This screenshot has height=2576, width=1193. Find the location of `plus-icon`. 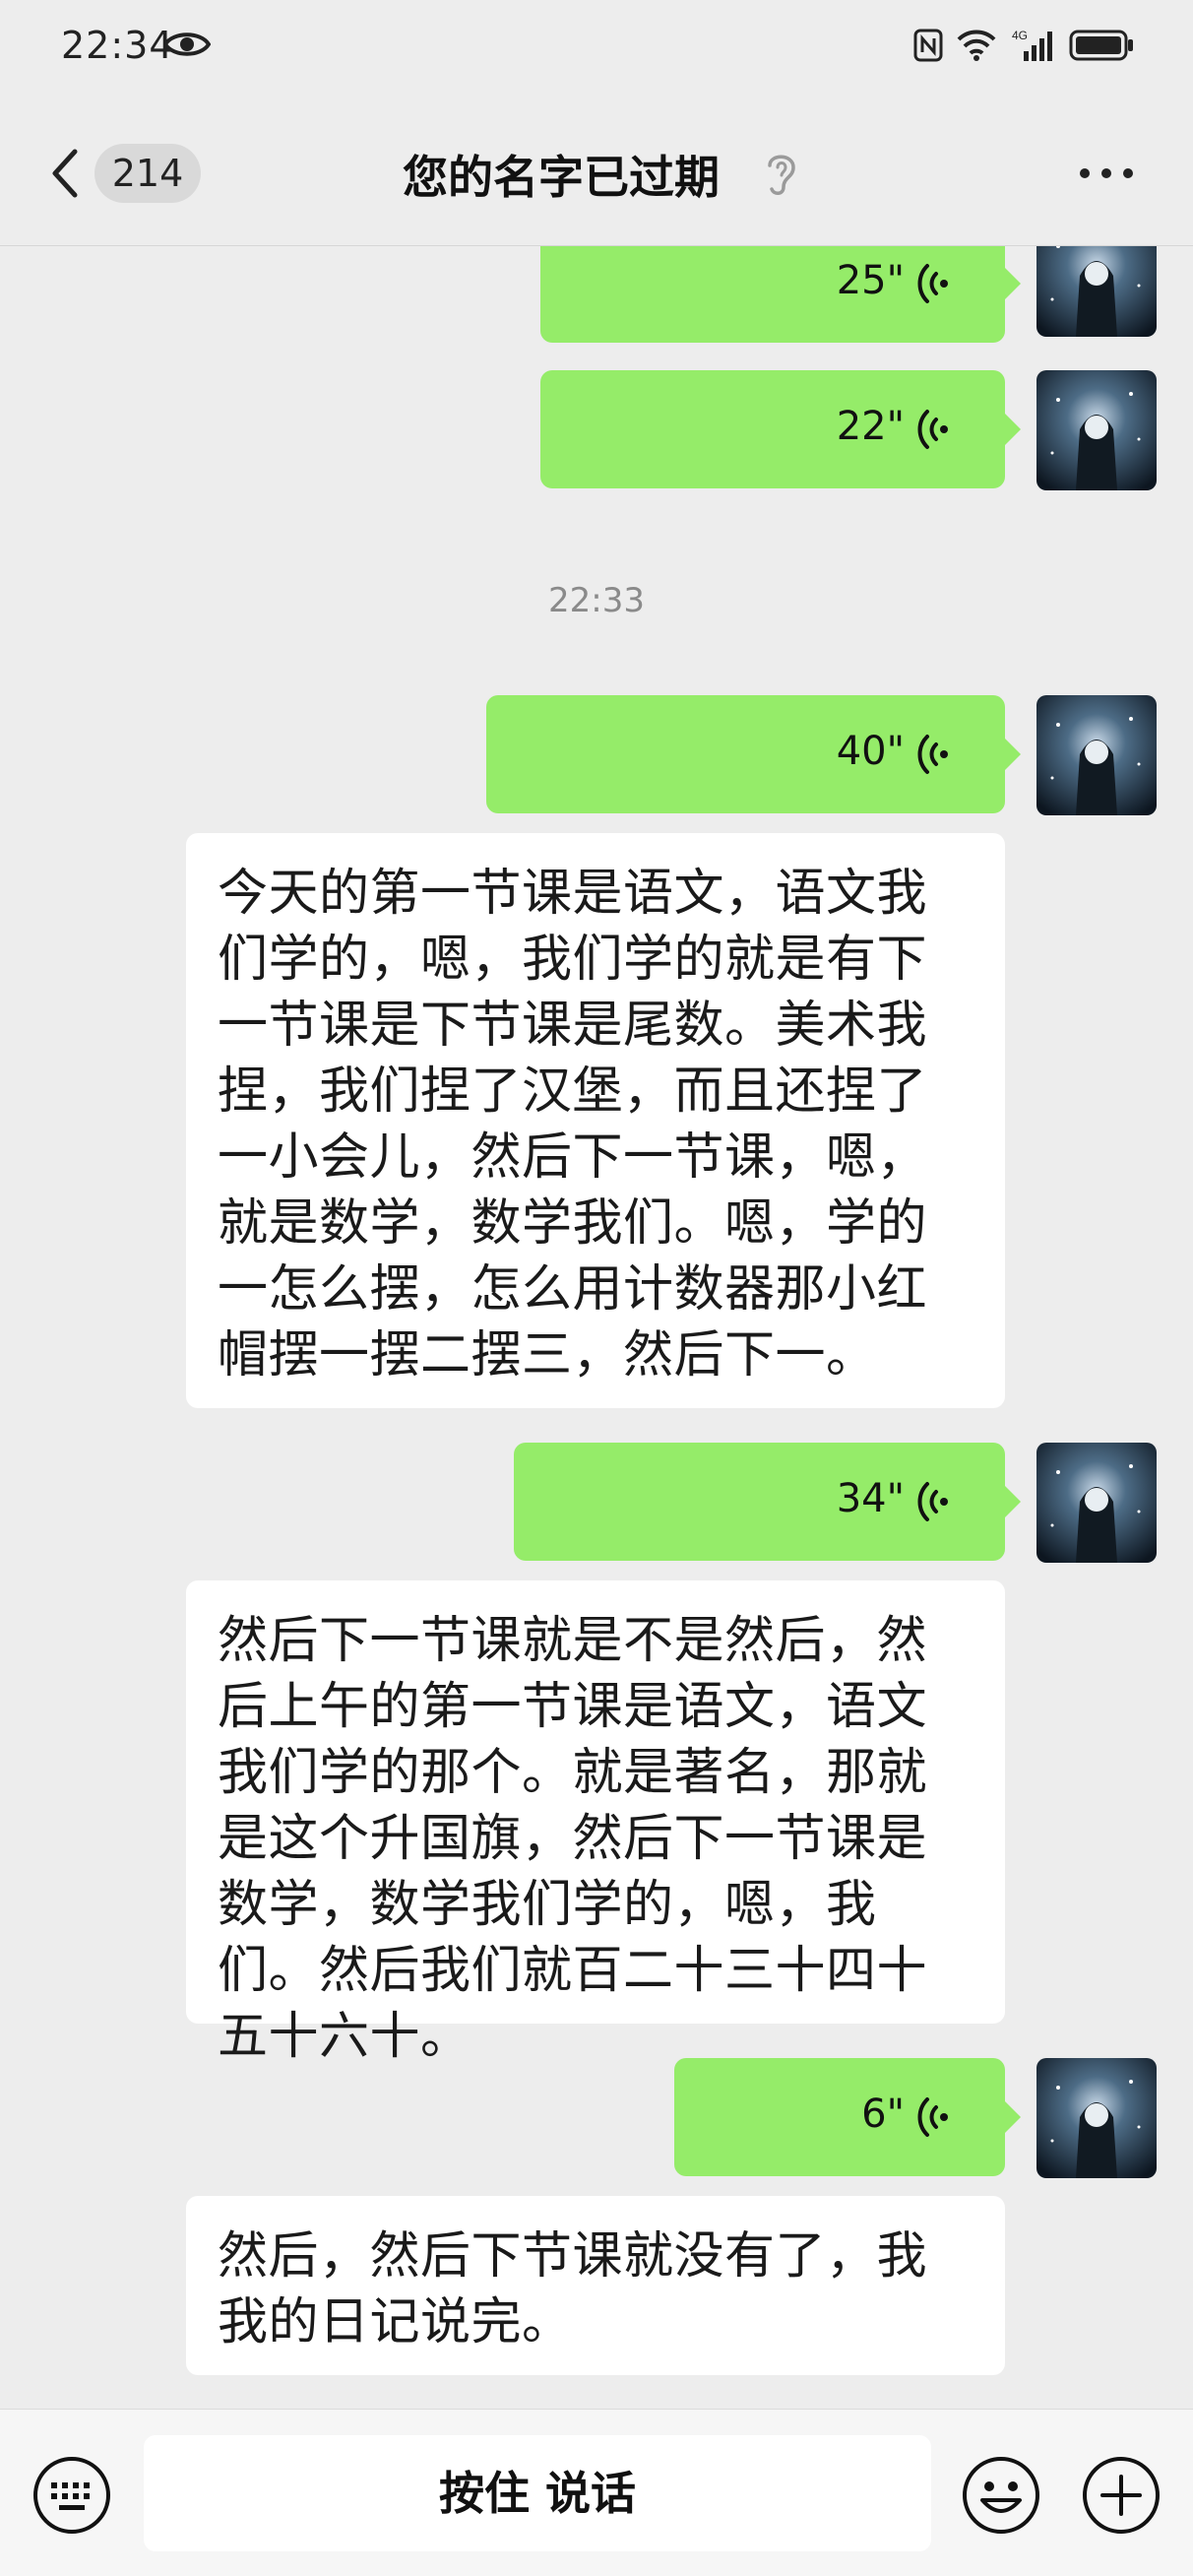

plus-icon is located at coordinates (1121, 2495).